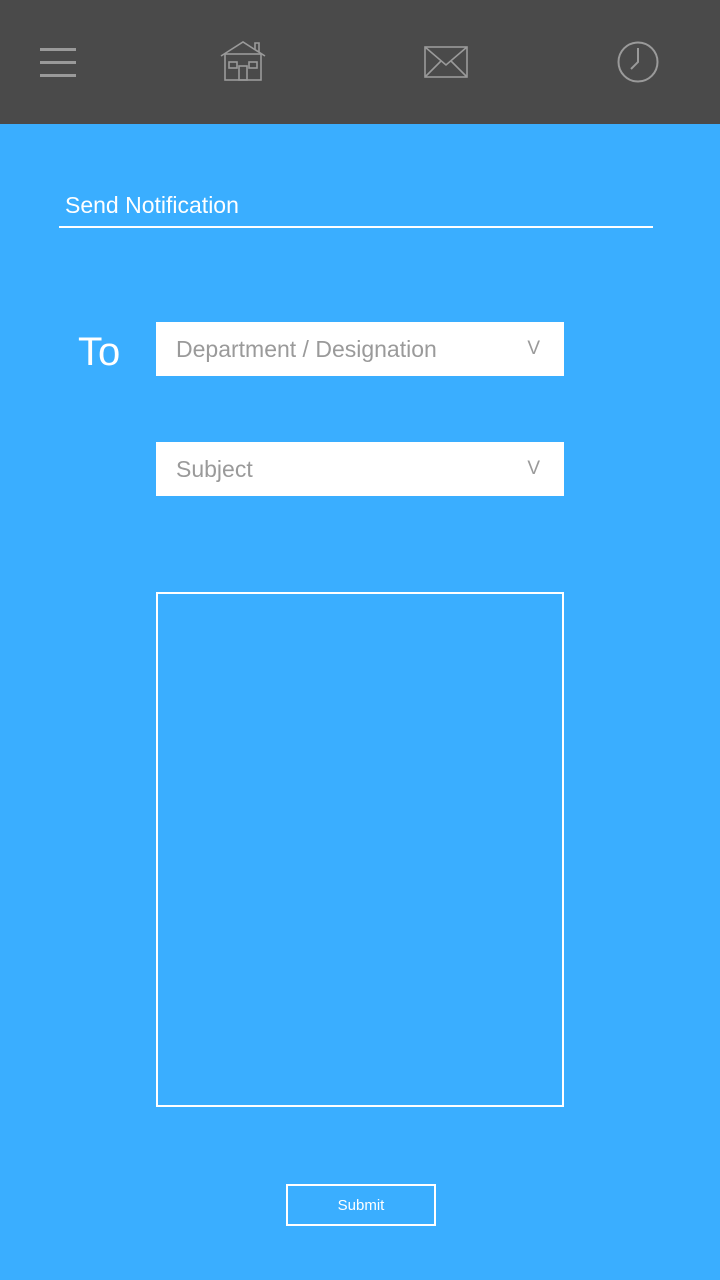  I want to click on recipient-dropdown: Department / Designation V, so click(360, 349).